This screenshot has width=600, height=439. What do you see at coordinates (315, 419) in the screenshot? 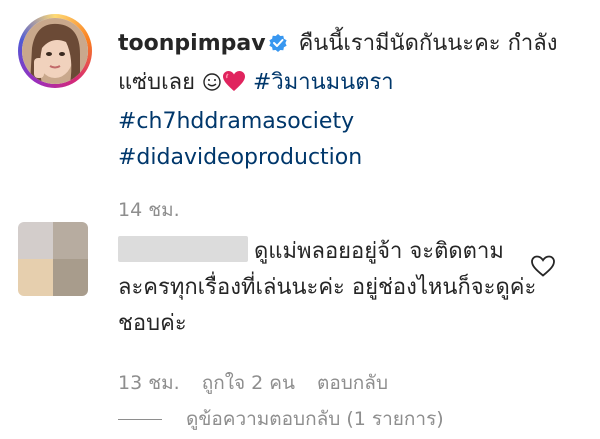
I see `view-replies-label: ดูข้อความตอบกลับ (1 รายการ)` at bounding box center [315, 419].